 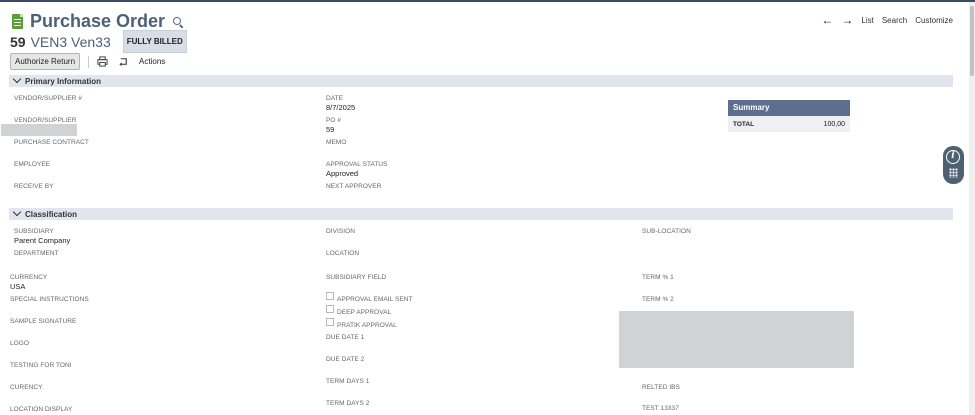 What do you see at coordinates (953, 173) in the screenshot?
I see `keypad-icon` at bounding box center [953, 173].